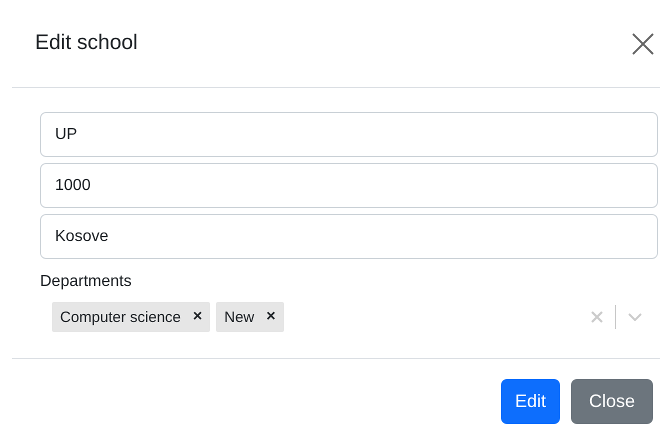 The height and width of the screenshot is (441, 660). I want to click on text-field: 1000, so click(349, 185).